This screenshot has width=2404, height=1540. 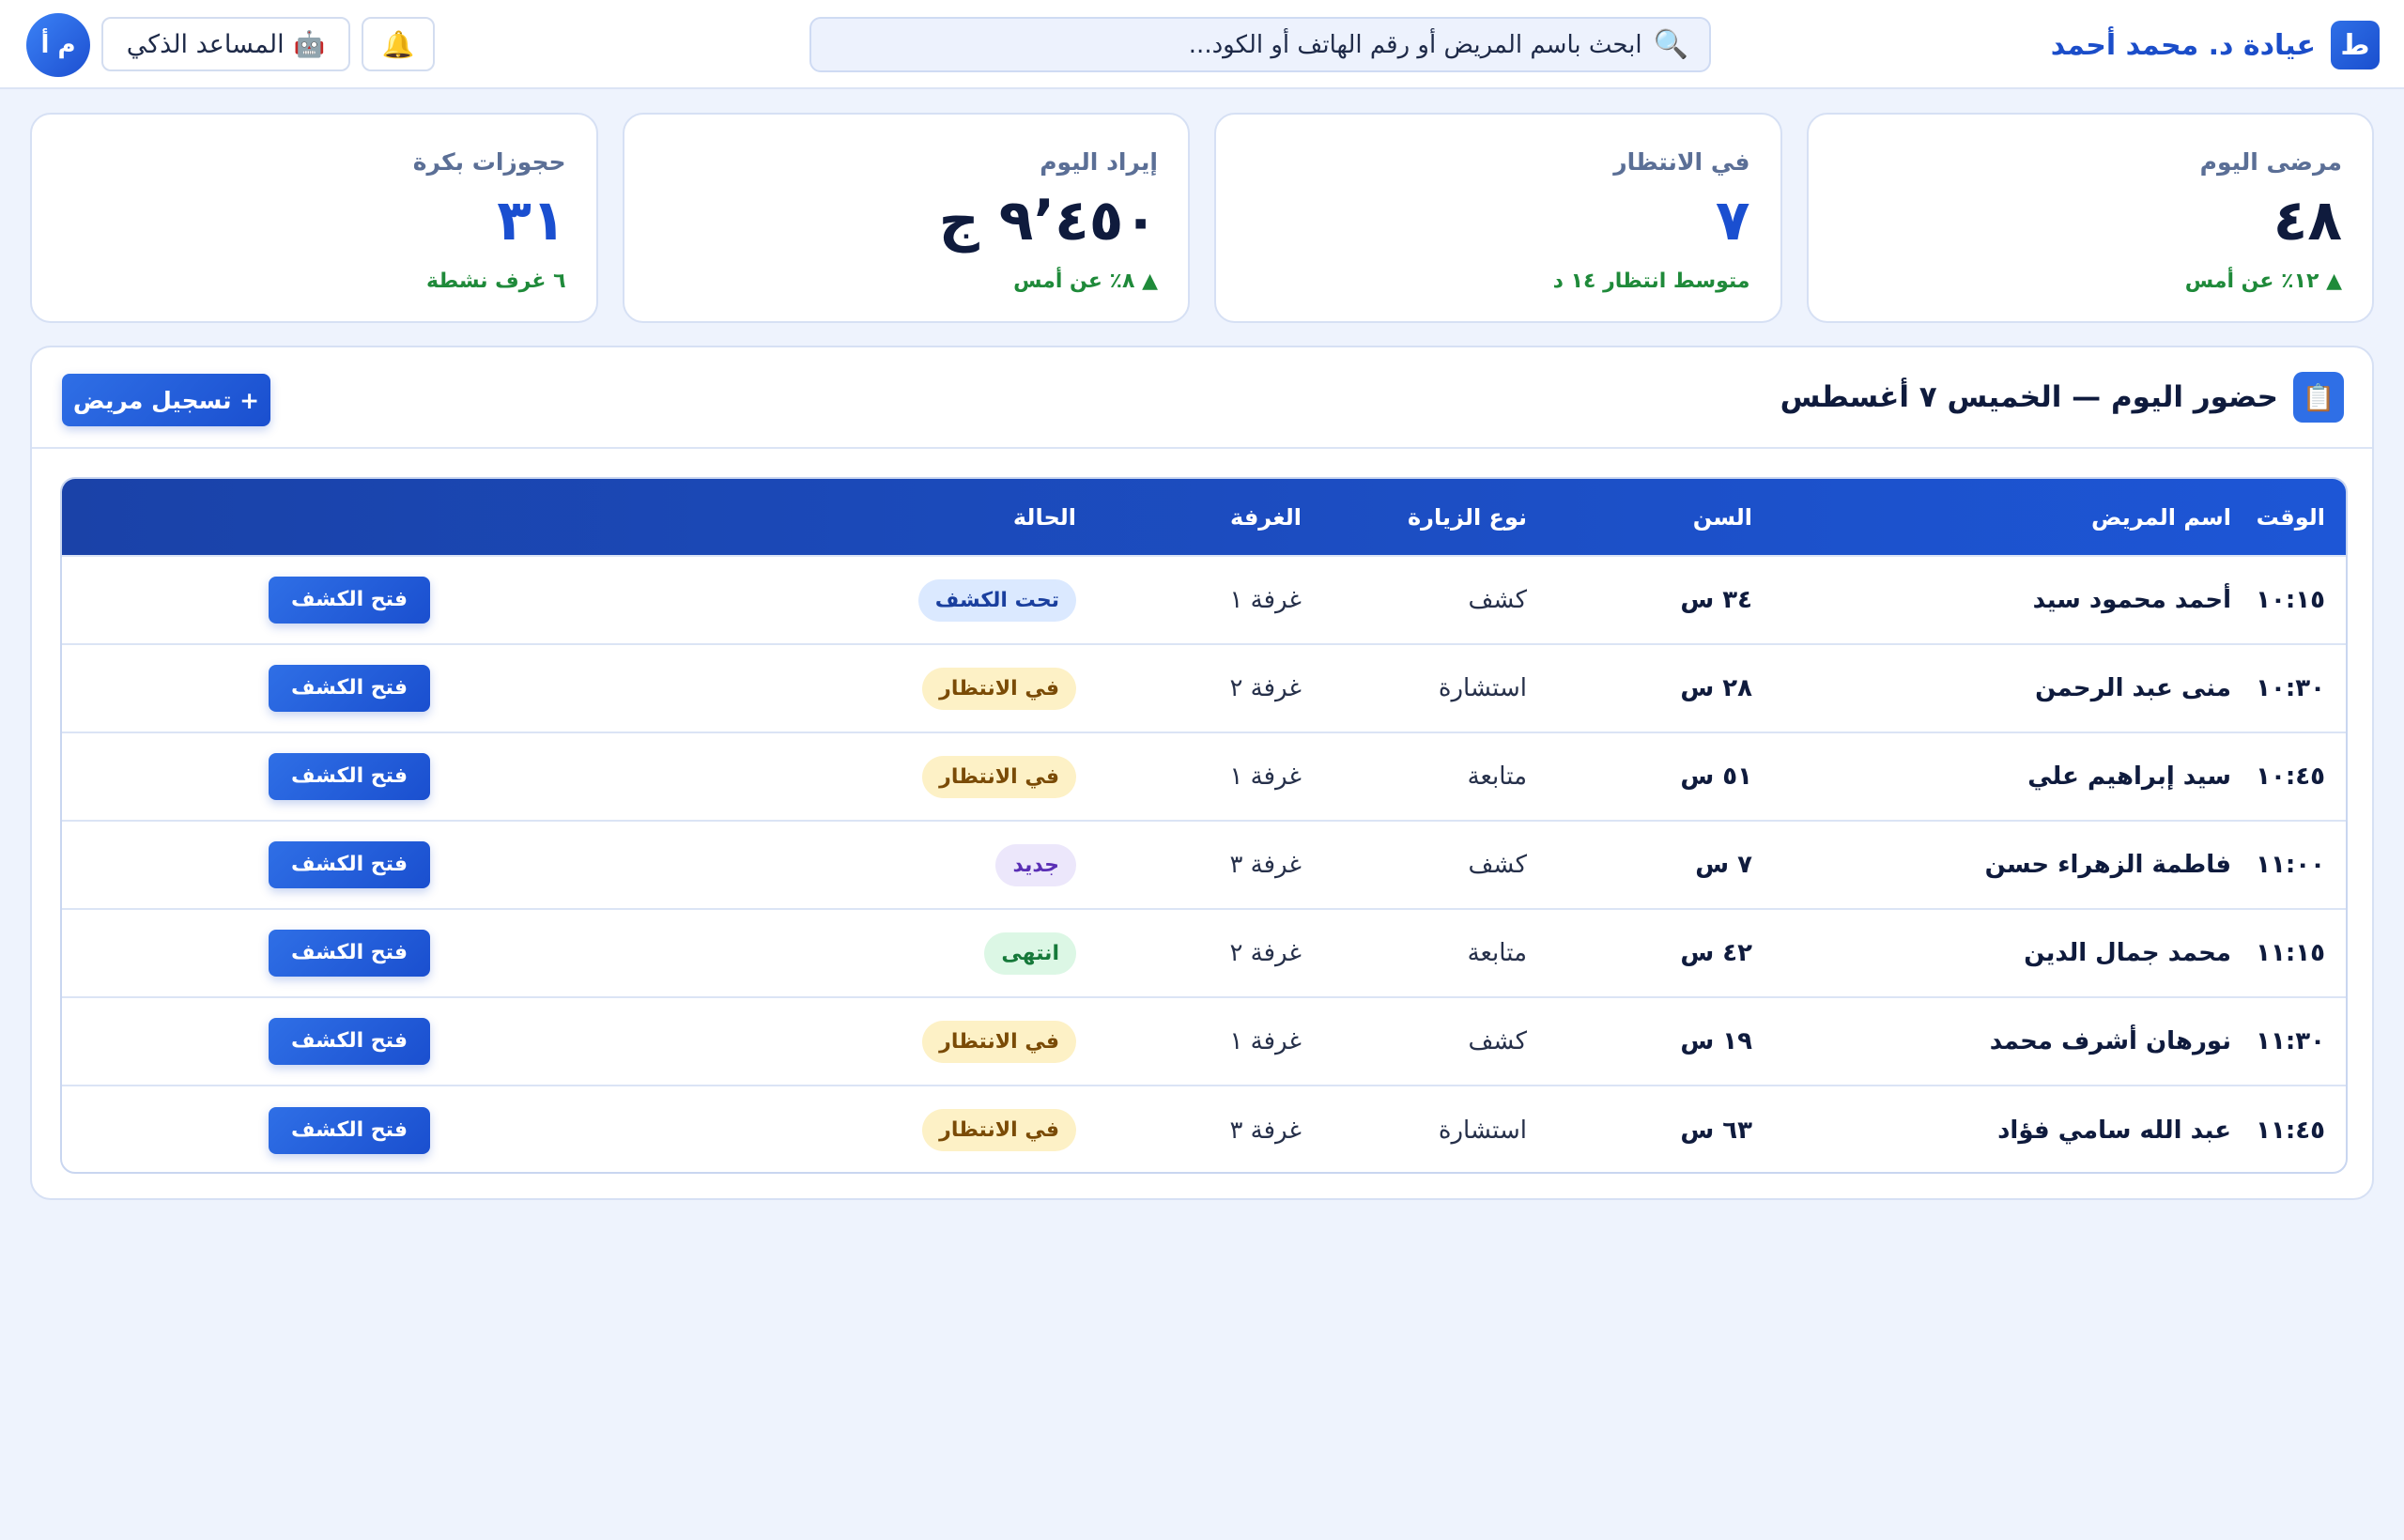 What do you see at coordinates (462, 517) in the screenshot?
I see `column-header-actions` at bounding box center [462, 517].